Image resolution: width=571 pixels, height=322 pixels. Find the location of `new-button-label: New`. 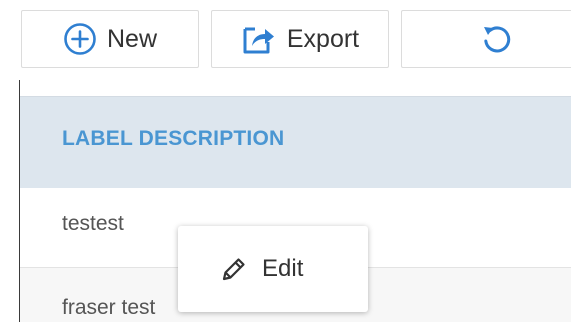

new-button-label: New is located at coordinates (131, 38).